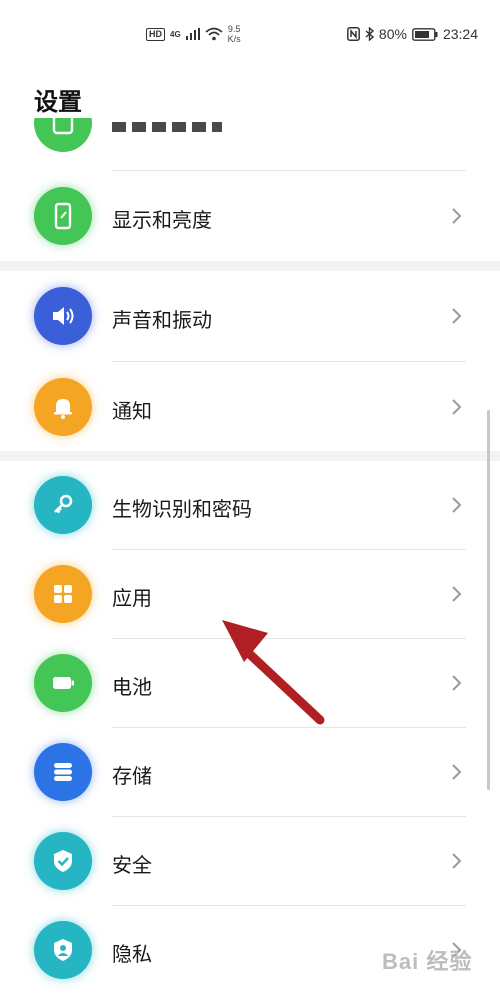 This screenshot has width=500, height=996. I want to click on settings-item-display: 显示和亮度, so click(250, 216).